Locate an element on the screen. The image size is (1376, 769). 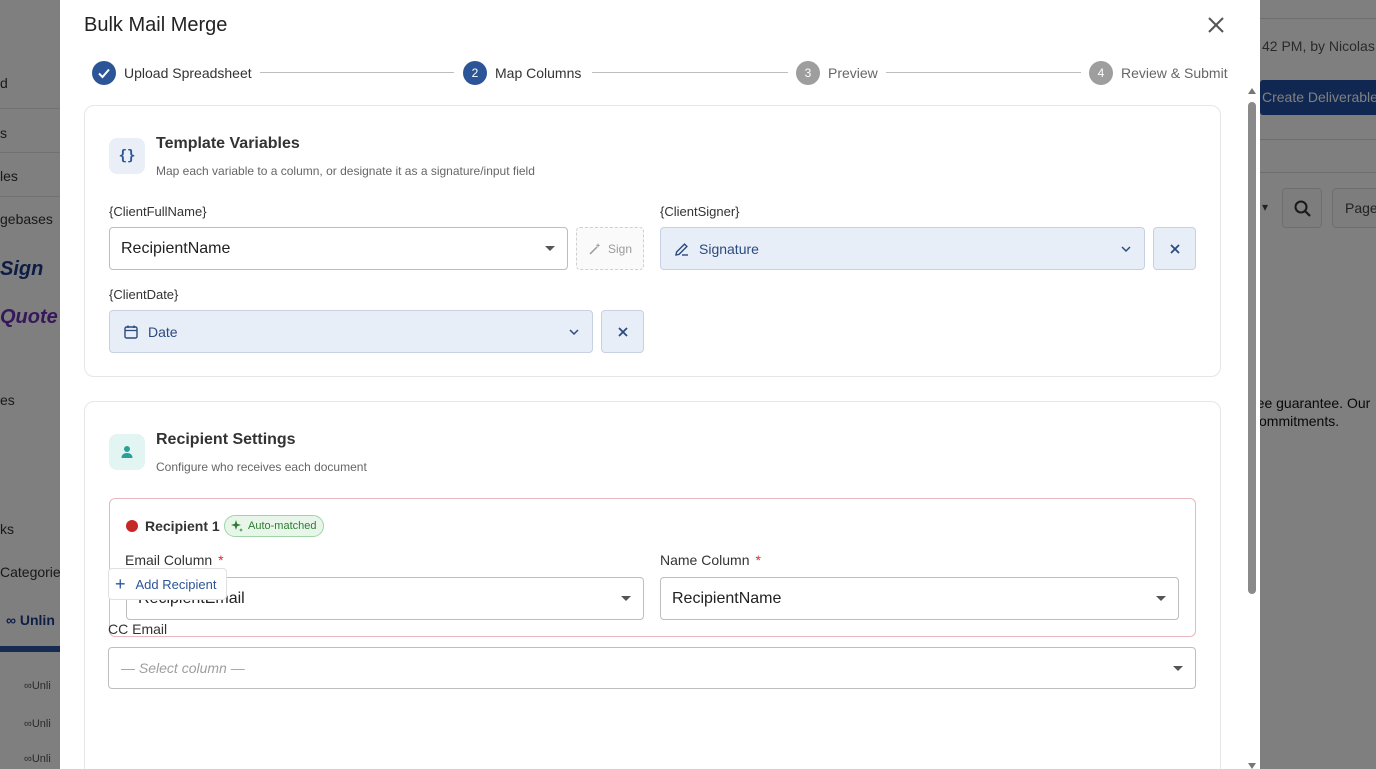
step-label: Upload Spreadsheet is located at coordinates (188, 73).